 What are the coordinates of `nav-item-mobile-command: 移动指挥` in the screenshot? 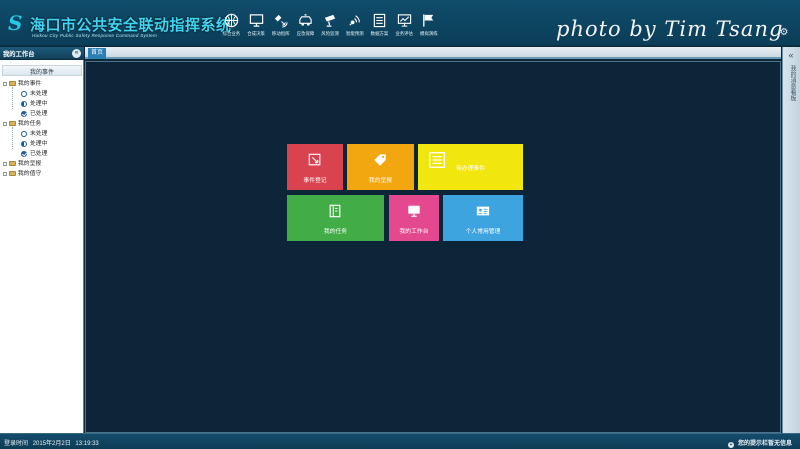 It's located at (280, 28).